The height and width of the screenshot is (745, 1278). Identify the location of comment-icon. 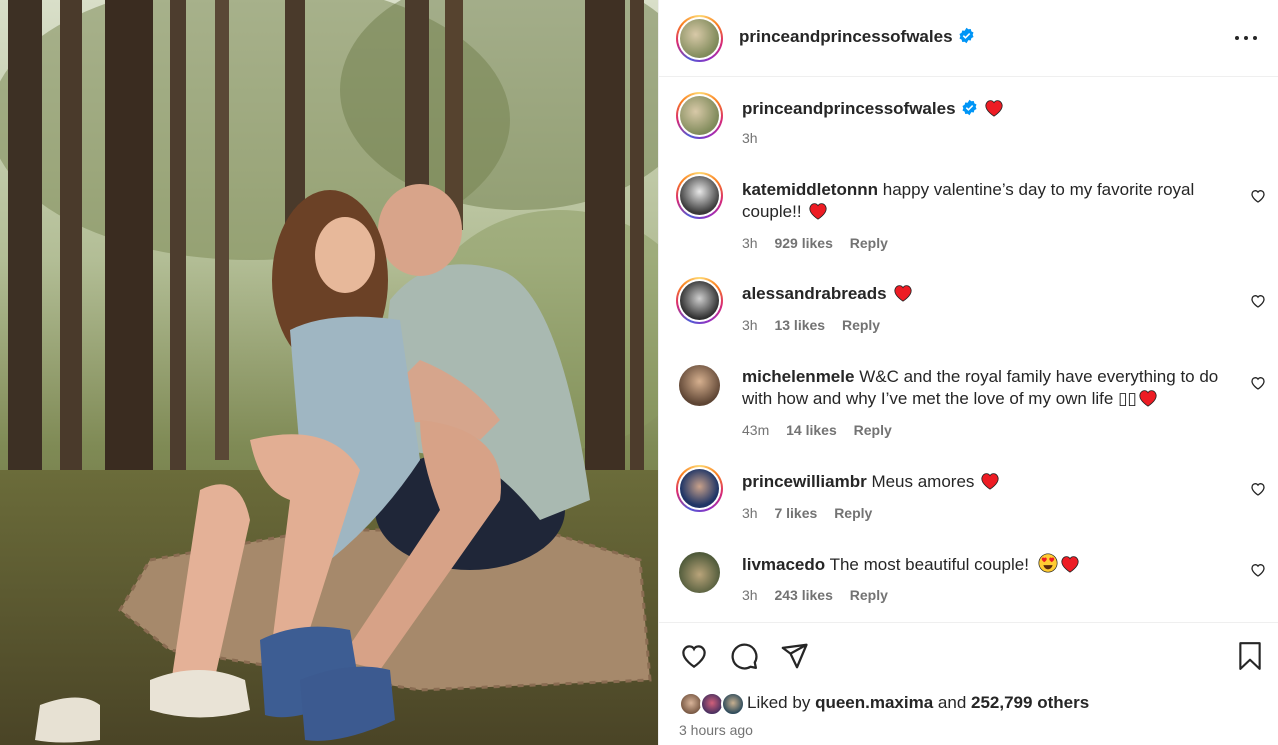
(744, 656).